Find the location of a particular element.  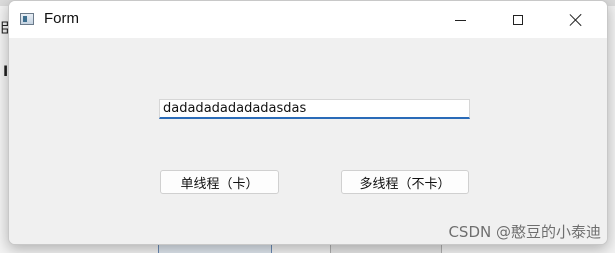

maximize-icon is located at coordinates (518, 19).